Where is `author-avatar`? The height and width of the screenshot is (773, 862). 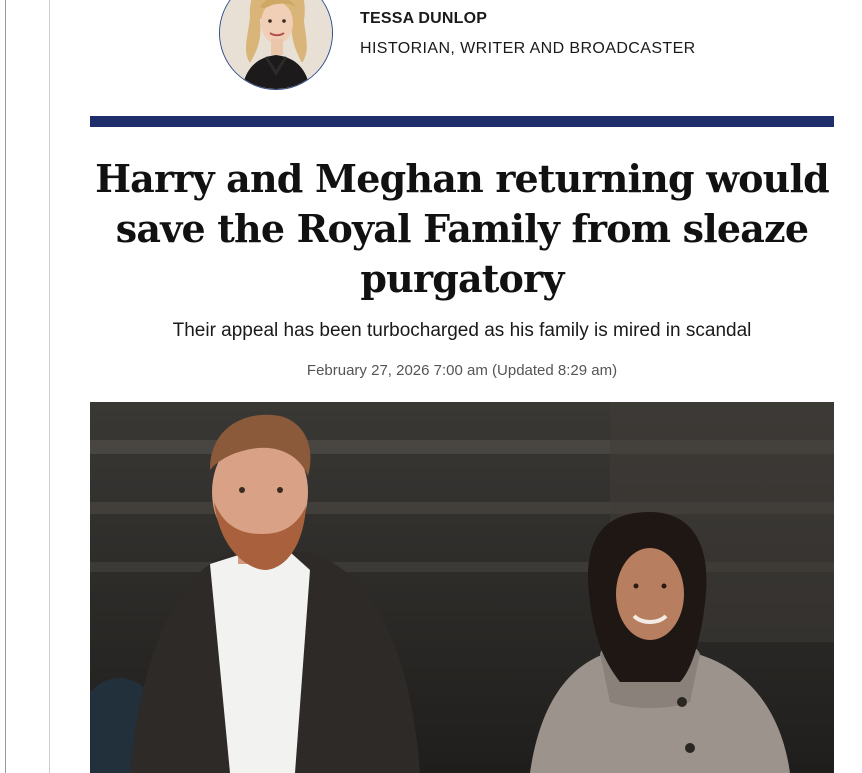
author-avatar is located at coordinates (276, 45).